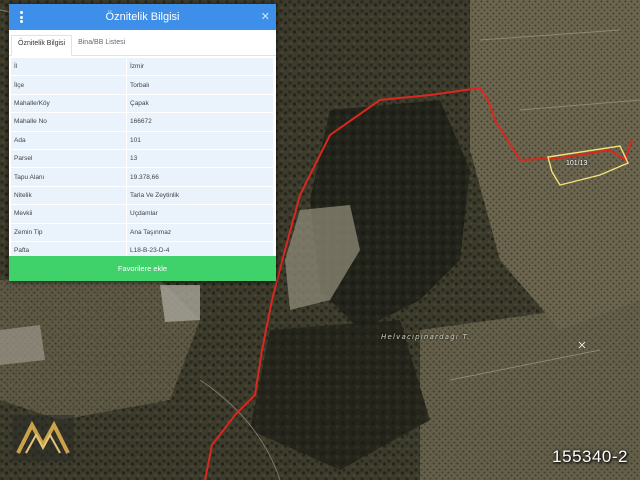 Image resolution: width=640 pixels, height=480 pixels. I want to click on table-row: İlçe Torbalı, so click(142, 85).